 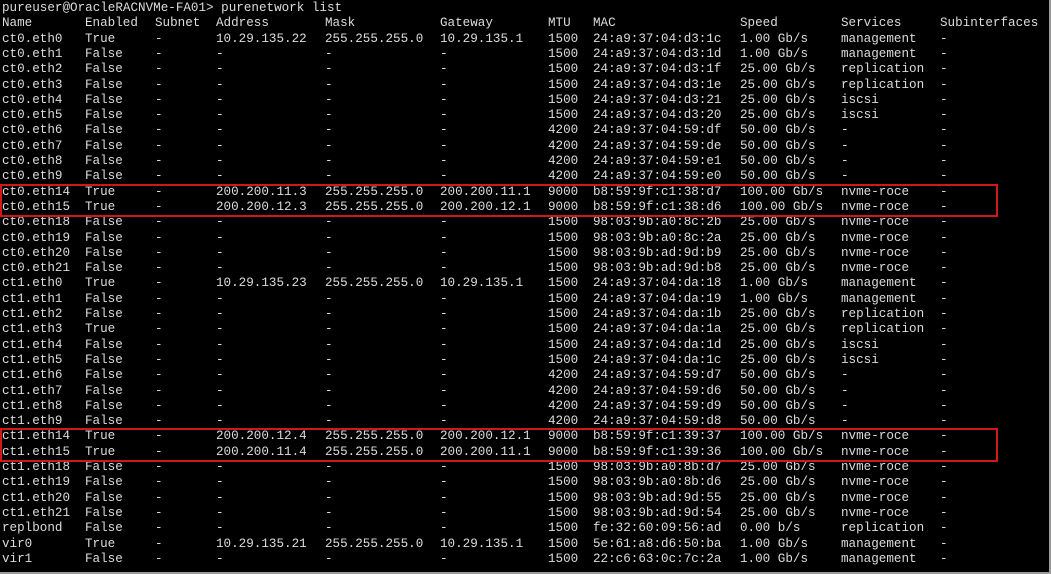 What do you see at coordinates (32, 298) in the screenshot?
I see `cell-name: ct1.eth1` at bounding box center [32, 298].